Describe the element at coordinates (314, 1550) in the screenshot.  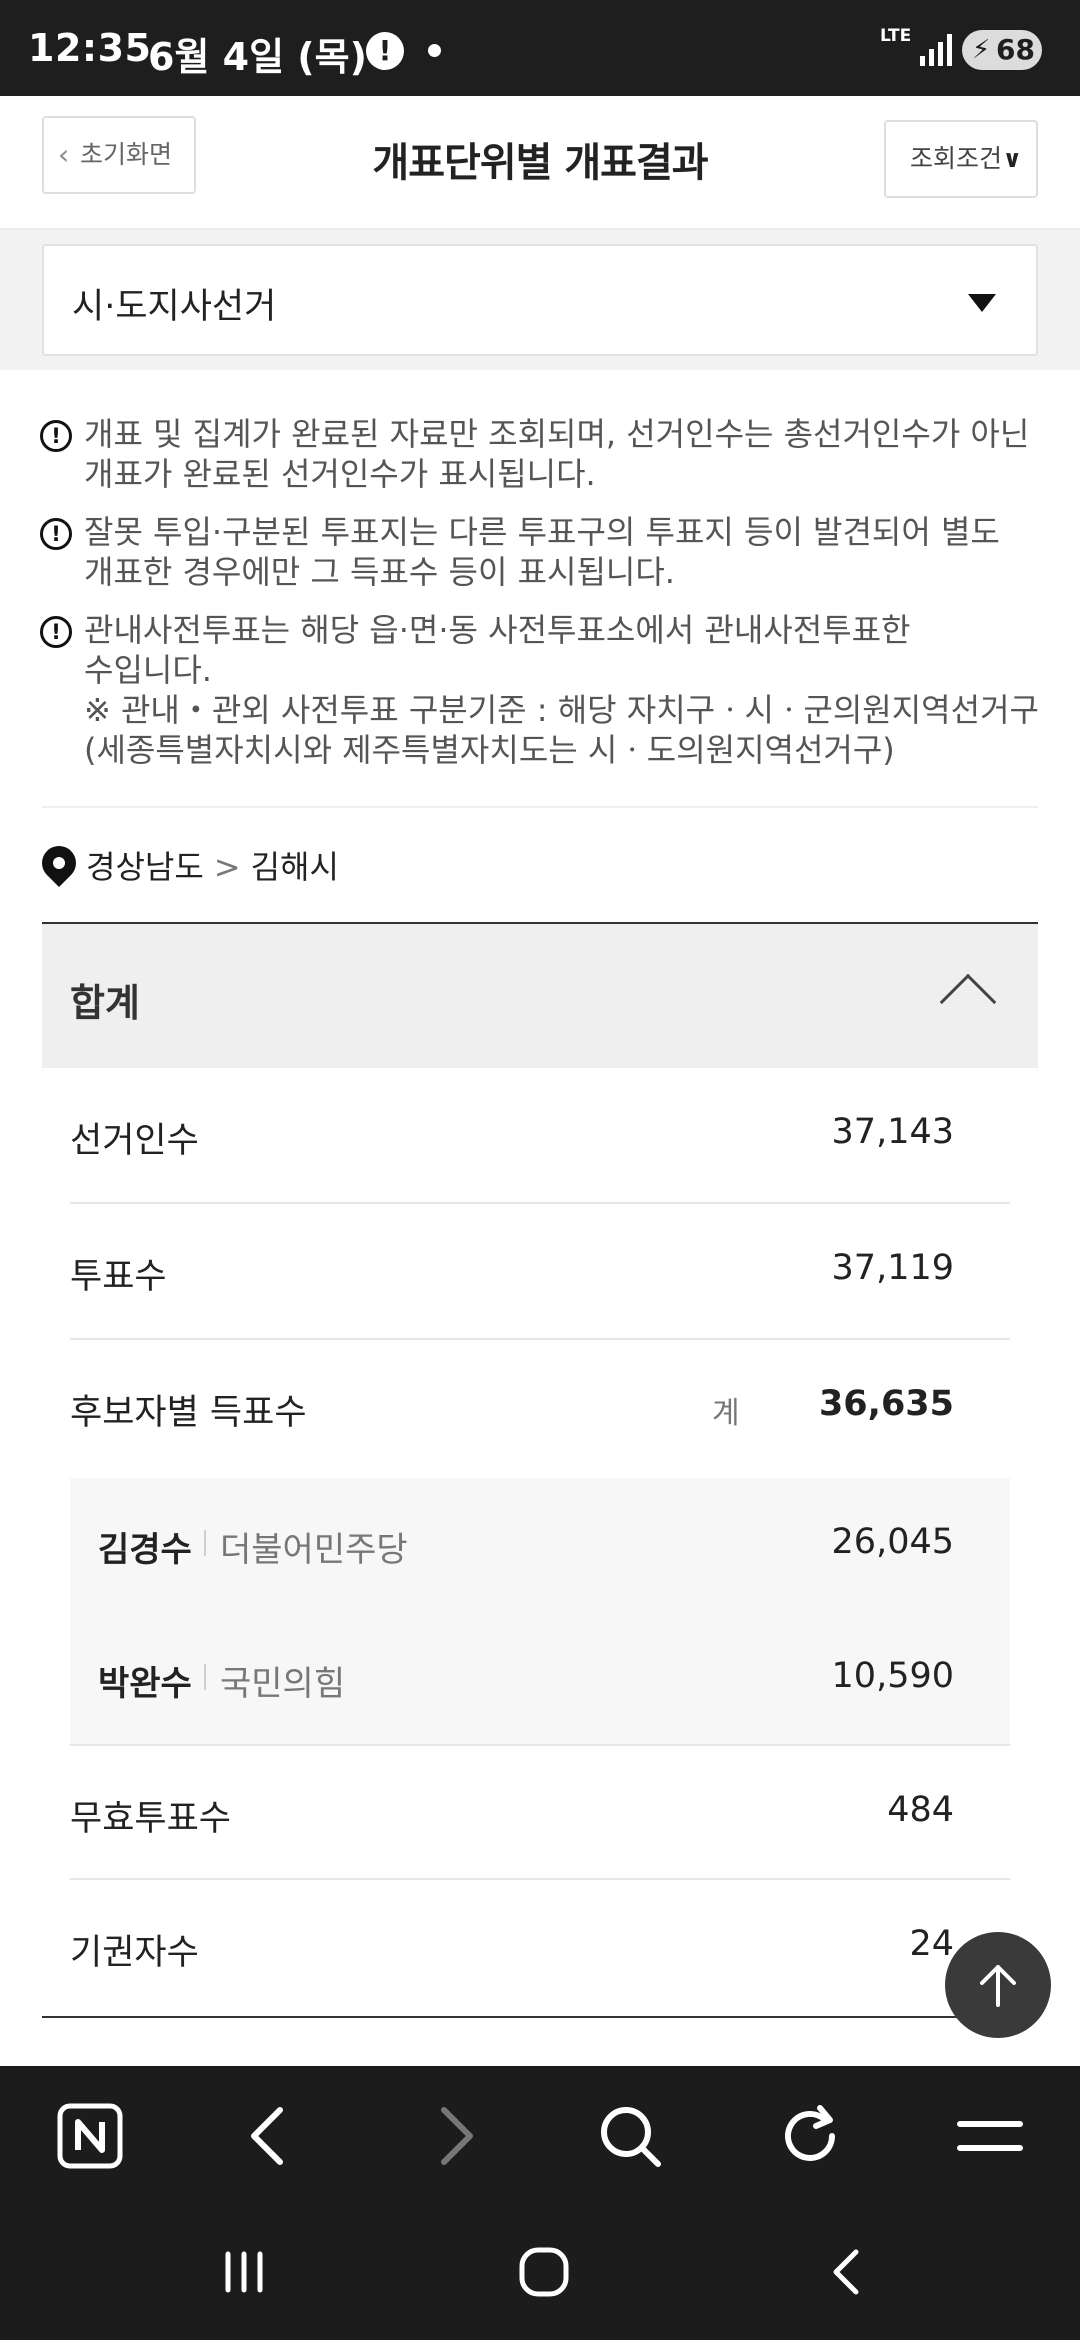
I see `candidate-party: 더불어민주당` at that location.